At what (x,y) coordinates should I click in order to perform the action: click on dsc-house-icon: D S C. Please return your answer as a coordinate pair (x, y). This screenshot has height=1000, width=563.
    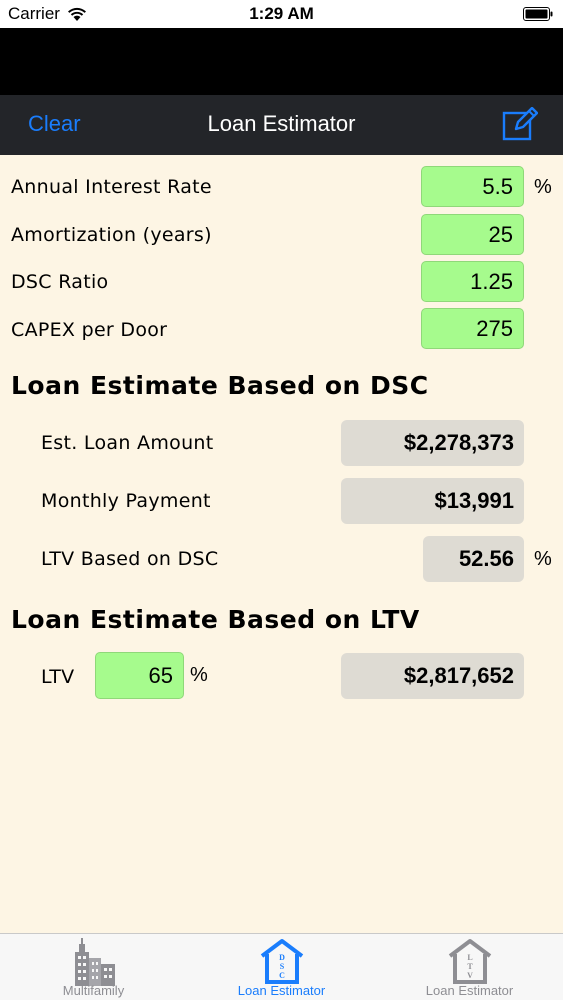
    Looking at the image, I should click on (281, 961).